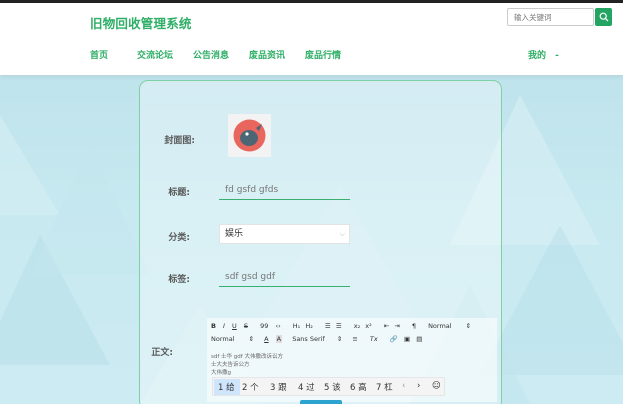  Describe the element at coordinates (250, 387) in the screenshot. I see `ime-candidate: 2 个` at that location.